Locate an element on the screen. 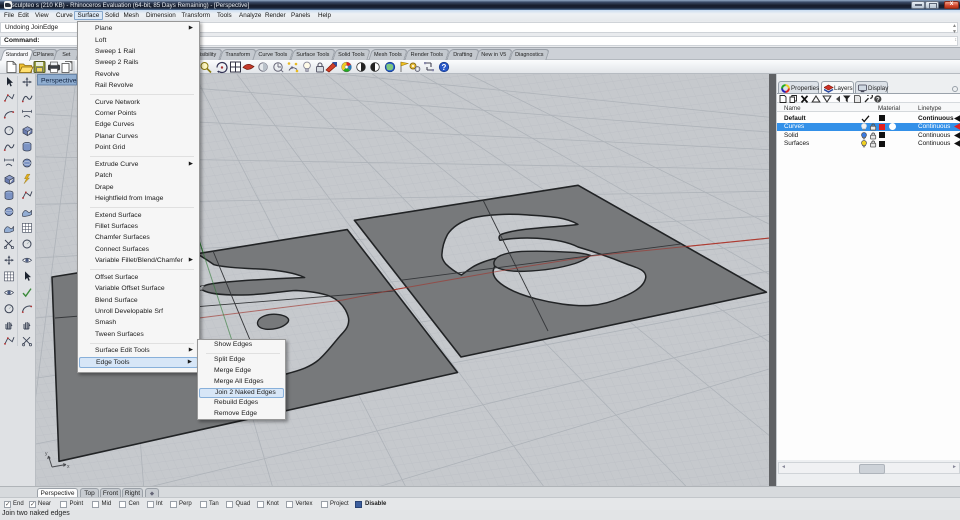 The width and height of the screenshot is (960, 520). svg-text: Perspective is located at coordinates (59, 80).